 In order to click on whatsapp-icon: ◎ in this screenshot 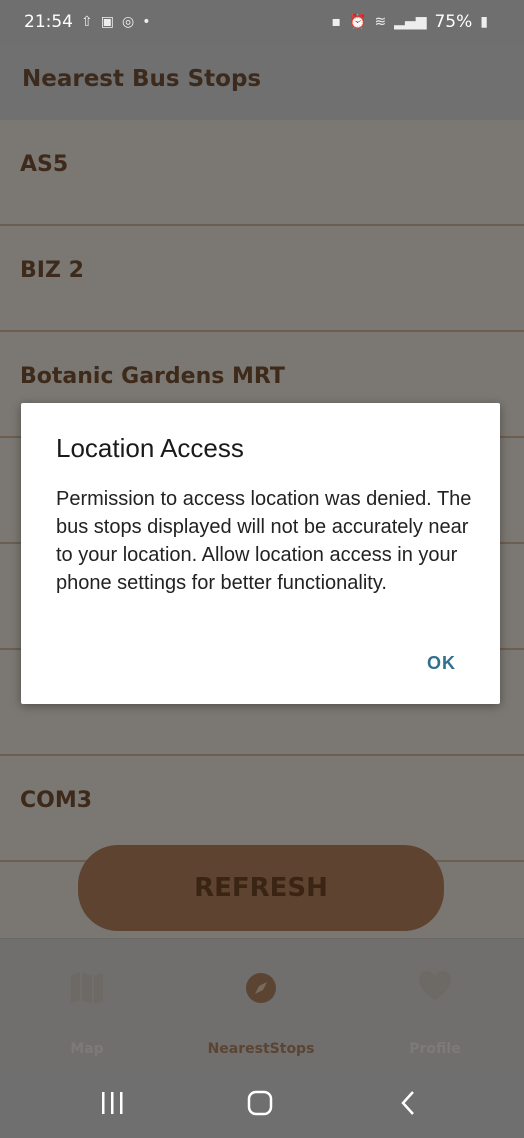, I will do `click(128, 22)`.